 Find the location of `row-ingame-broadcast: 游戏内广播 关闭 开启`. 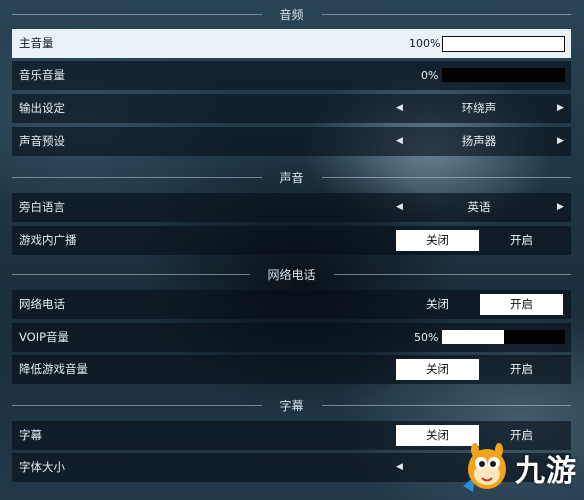

row-ingame-broadcast: 游戏内广播 关闭 开启 is located at coordinates (291, 240).